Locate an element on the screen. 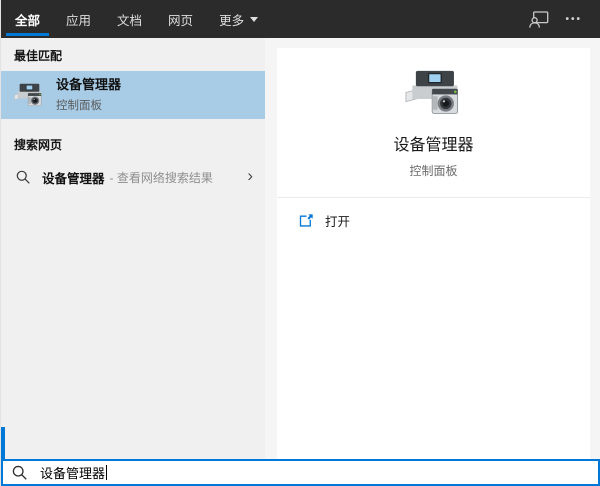 The image size is (600, 486). open-action-label: 打开 is located at coordinates (338, 222).